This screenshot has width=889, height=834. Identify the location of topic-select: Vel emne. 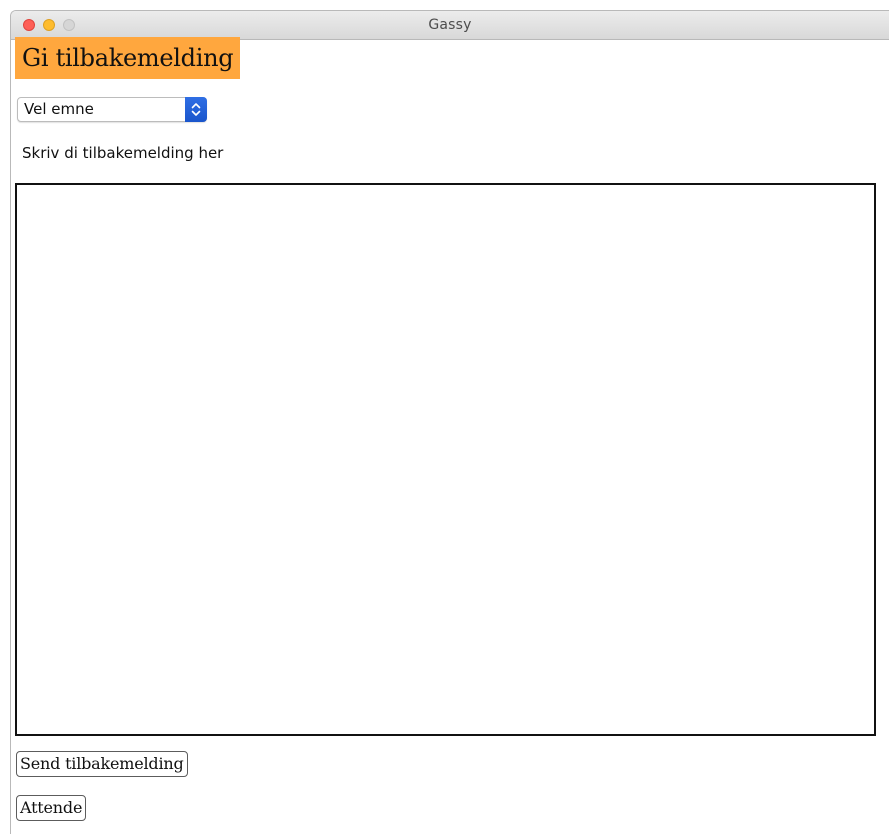
(112, 109).